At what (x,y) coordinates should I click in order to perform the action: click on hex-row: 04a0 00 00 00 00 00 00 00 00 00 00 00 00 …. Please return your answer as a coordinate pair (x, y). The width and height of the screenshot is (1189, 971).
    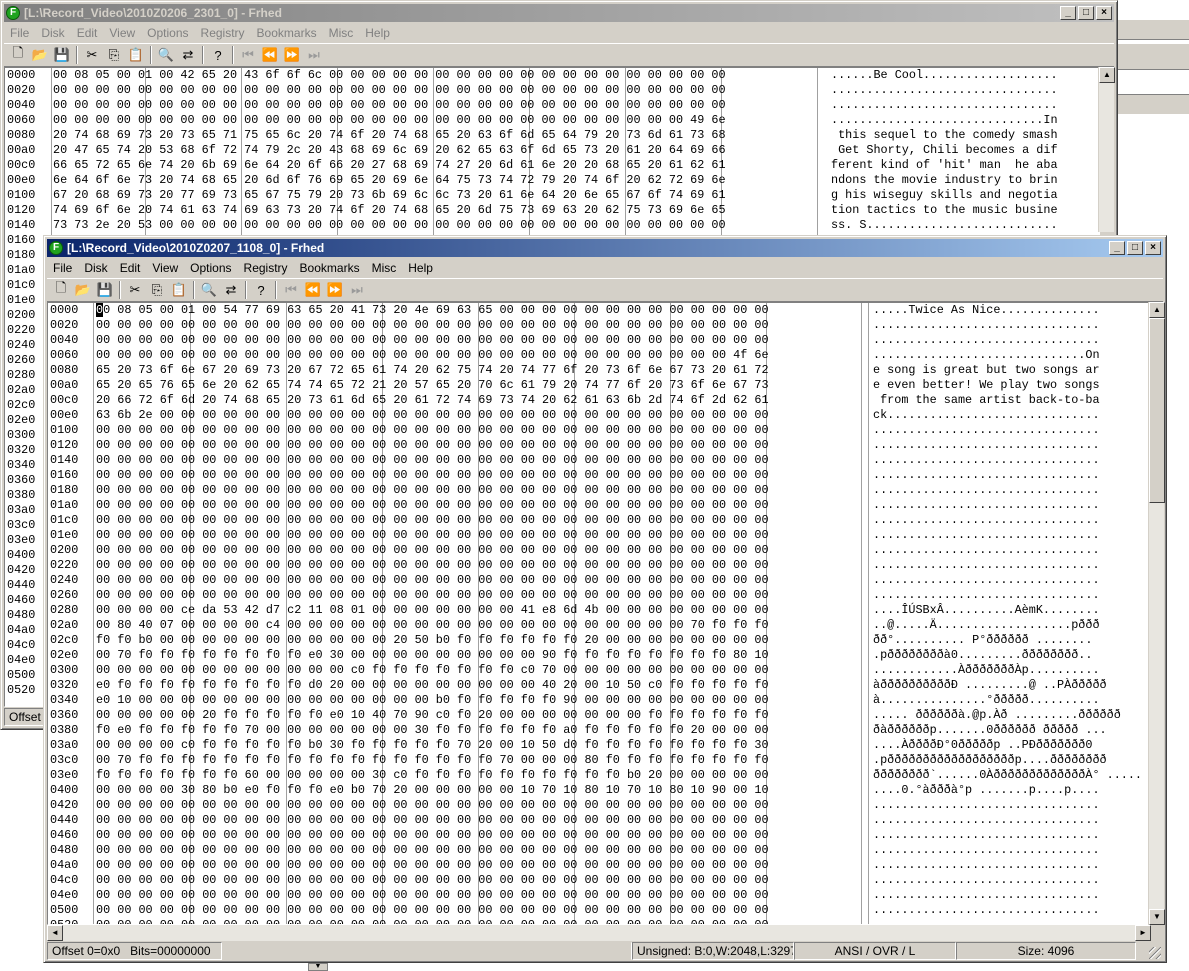
    Looking at the image, I should click on (598, 865).